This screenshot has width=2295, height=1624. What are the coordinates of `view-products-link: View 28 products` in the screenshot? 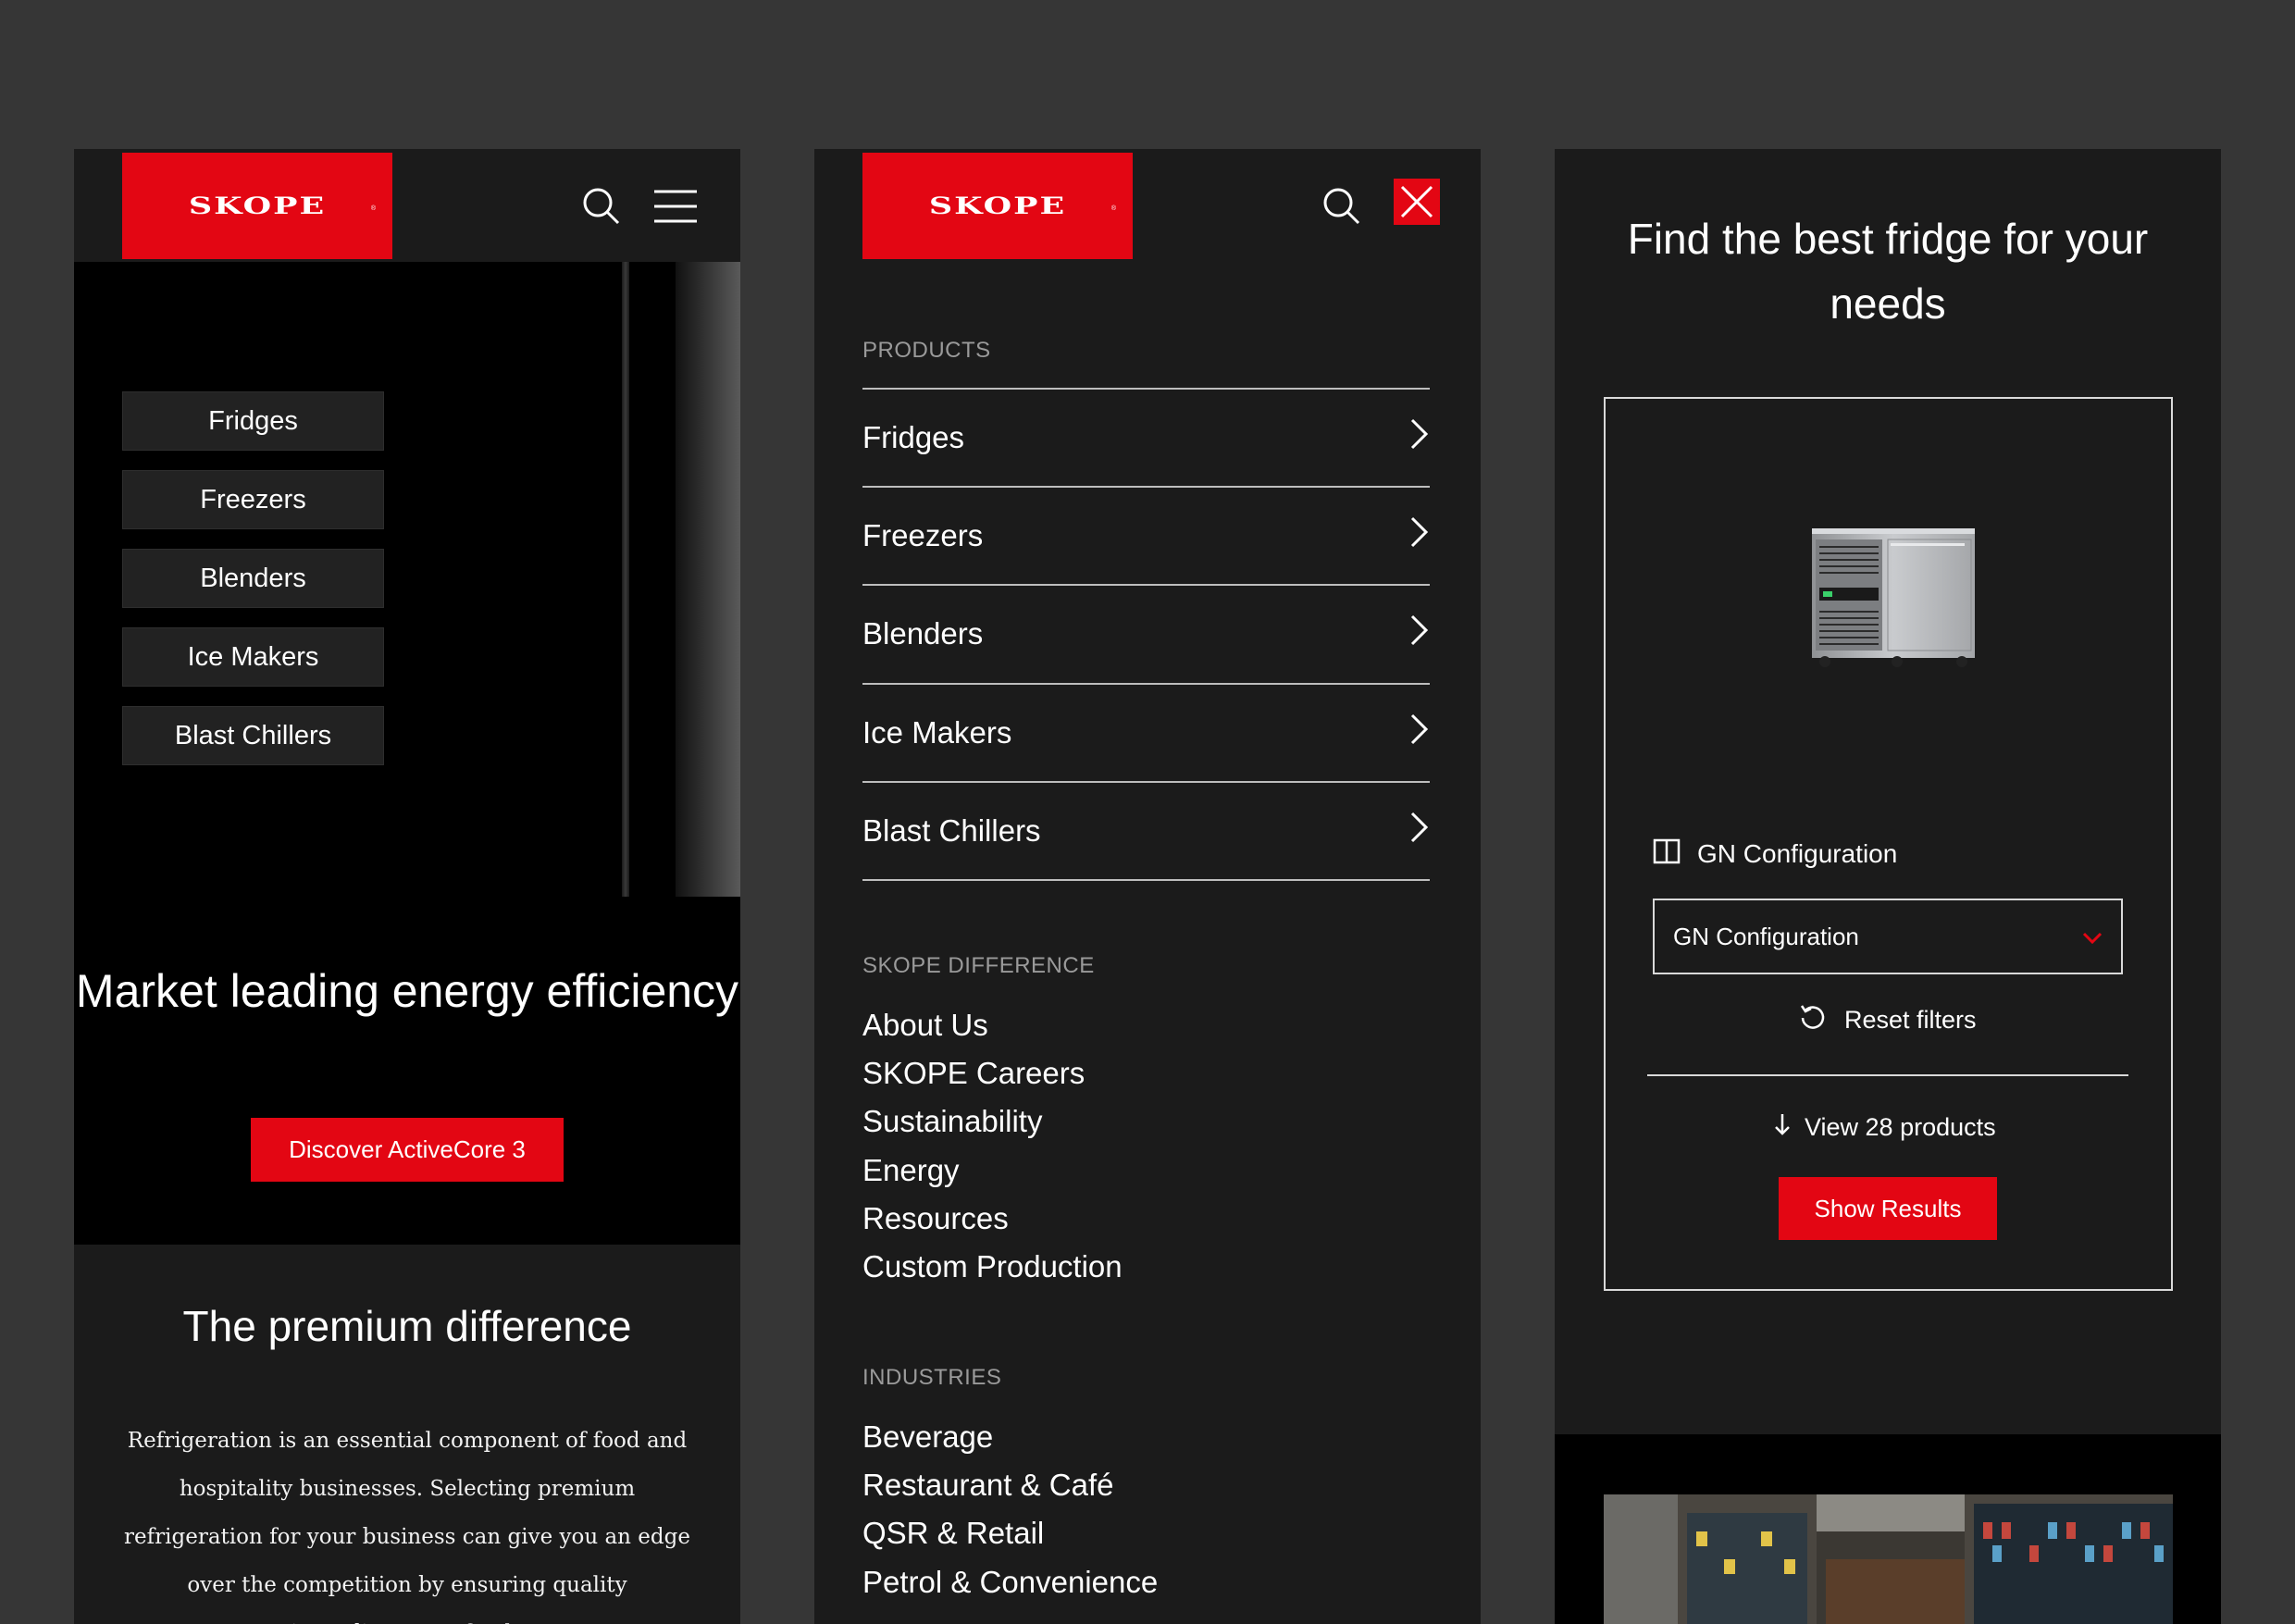 It's located at (1885, 1127).